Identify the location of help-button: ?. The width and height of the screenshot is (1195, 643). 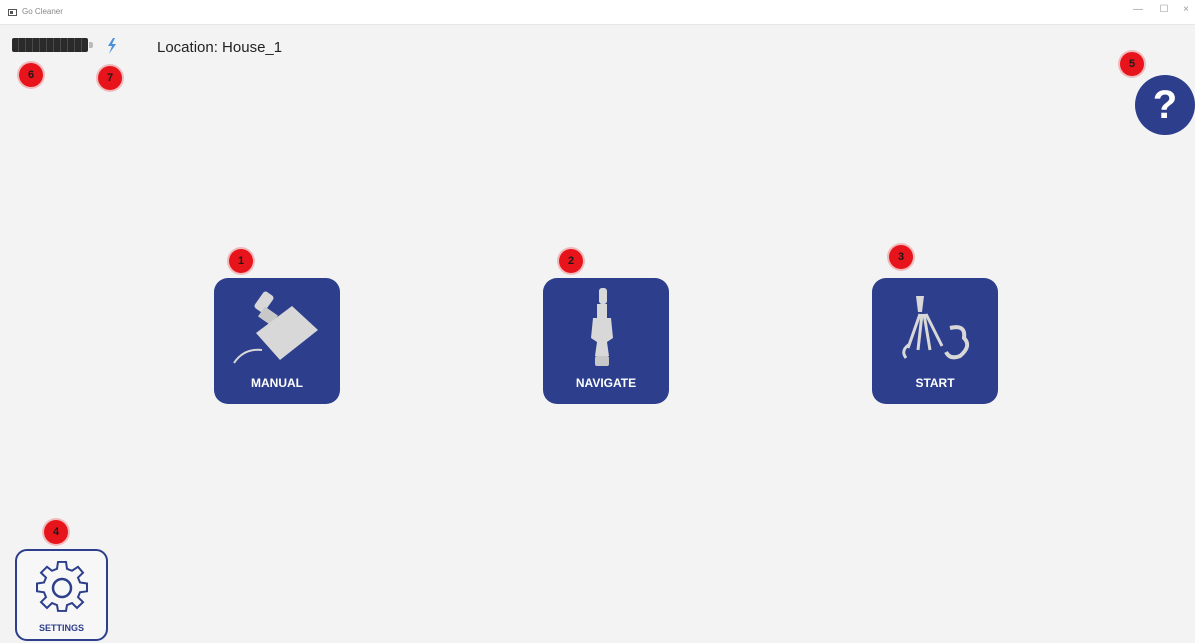
(1165, 105).